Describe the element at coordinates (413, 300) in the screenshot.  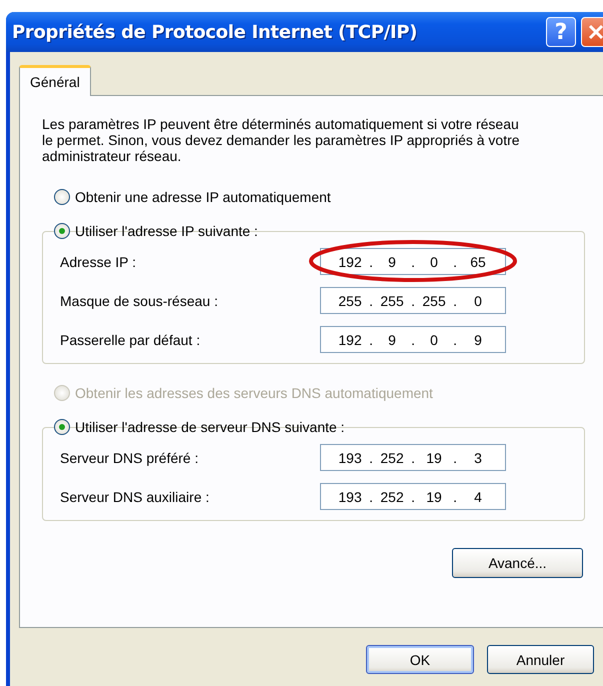
I see `ip-address-field: 255 . 255 . 255 . 0` at that location.